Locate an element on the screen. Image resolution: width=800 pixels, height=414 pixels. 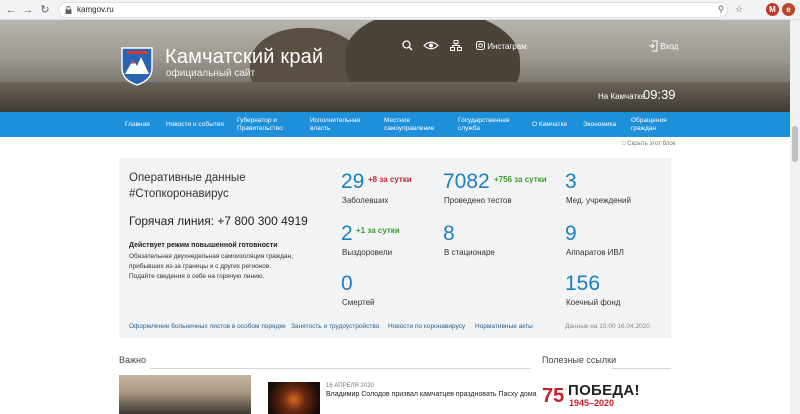
victory-banner-title: ПОБЕДА! is located at coordinates (604, 390).